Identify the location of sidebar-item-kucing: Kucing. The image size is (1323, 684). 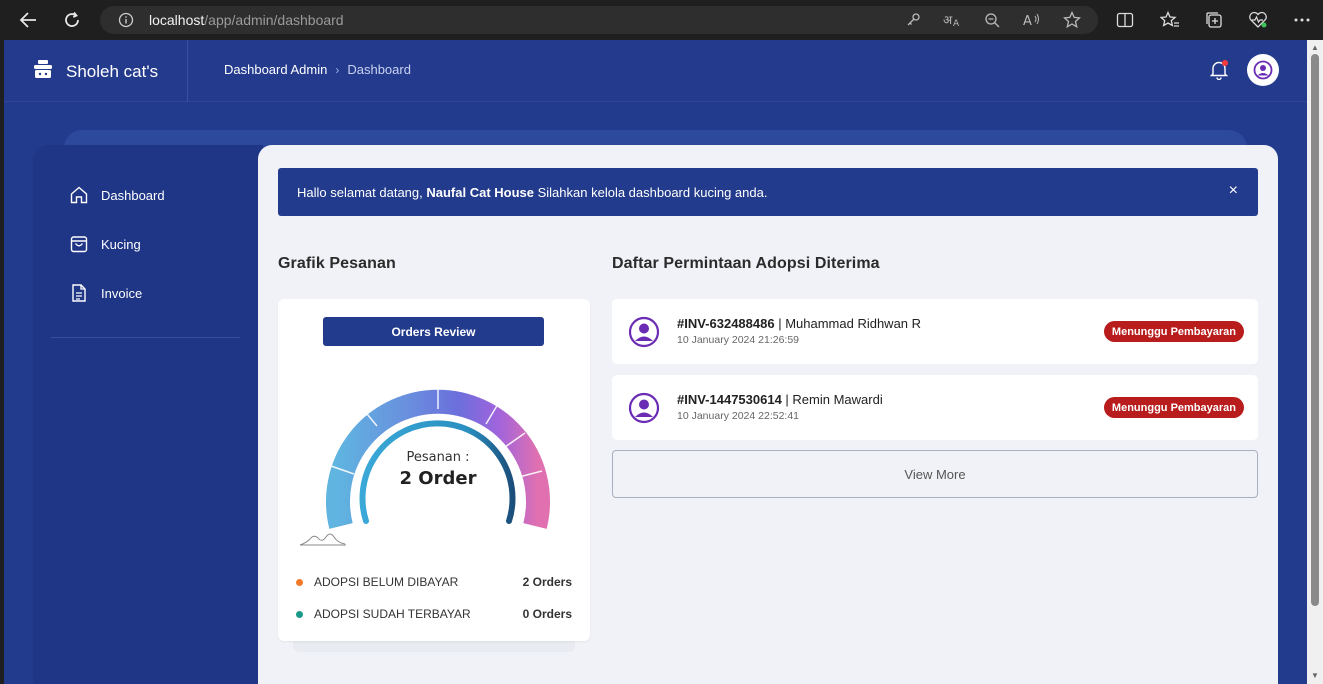
(105, 244).